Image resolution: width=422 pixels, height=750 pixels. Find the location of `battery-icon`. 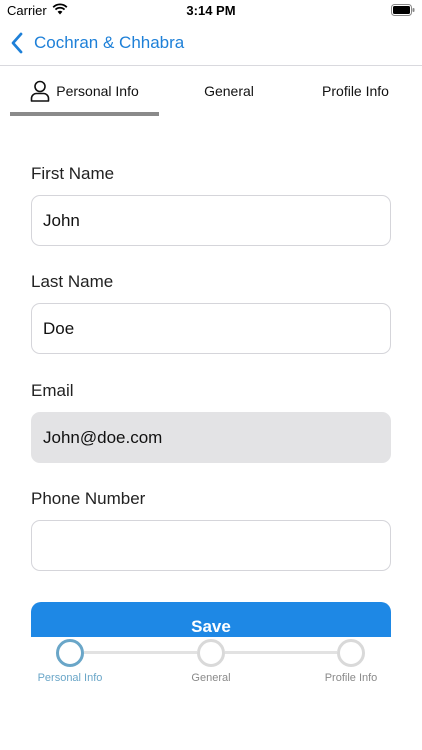

battery-icon is located at coordinates (403, 10).